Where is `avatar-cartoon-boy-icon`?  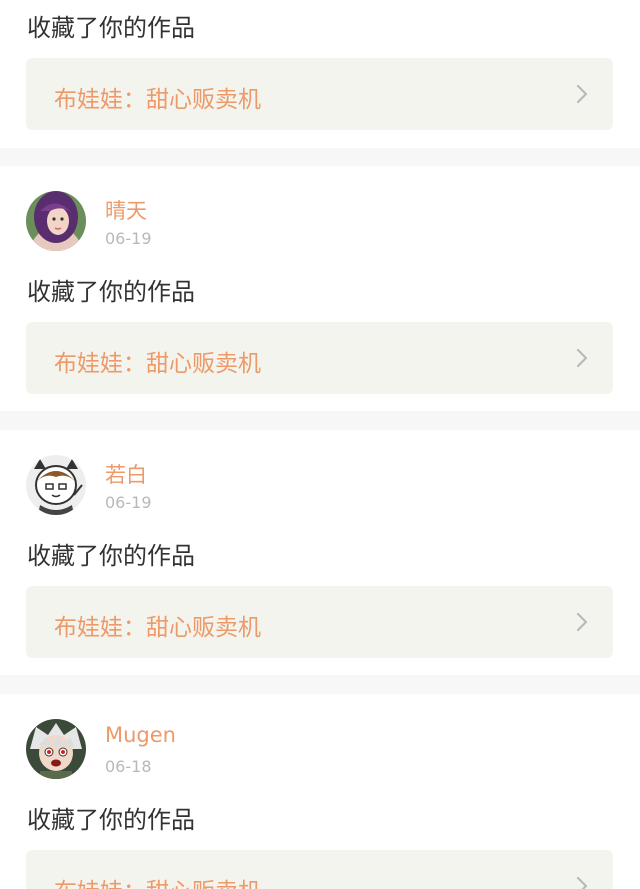
avatar-cartoon-boy-icon is located at coordinates (56, 485).